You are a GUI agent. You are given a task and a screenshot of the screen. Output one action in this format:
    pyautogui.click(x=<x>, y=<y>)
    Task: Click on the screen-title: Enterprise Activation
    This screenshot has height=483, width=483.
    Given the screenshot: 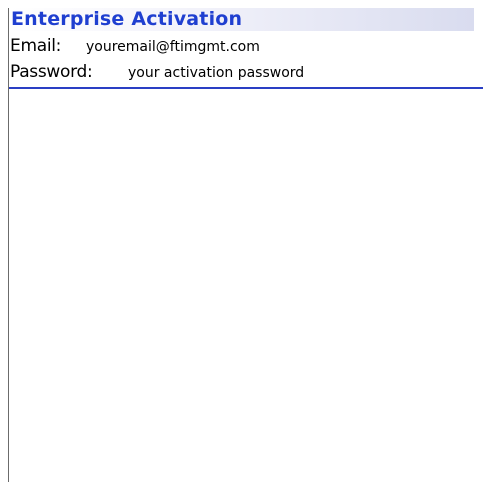 What is the action you would take?
    pyautogui.click(x=127, y=19)
    